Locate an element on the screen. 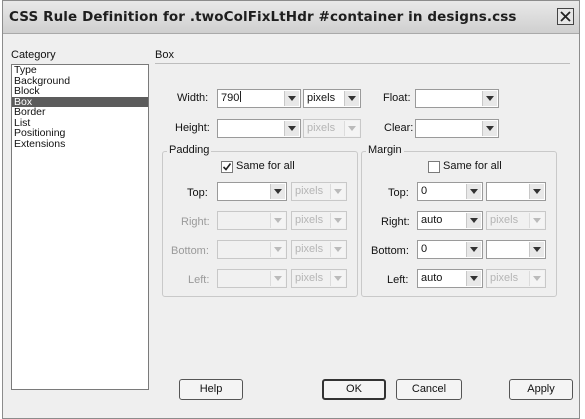 The height and width of the screenshot is (419, 585). margin-bottom-input: 0 is located at coordinates (450, 249).